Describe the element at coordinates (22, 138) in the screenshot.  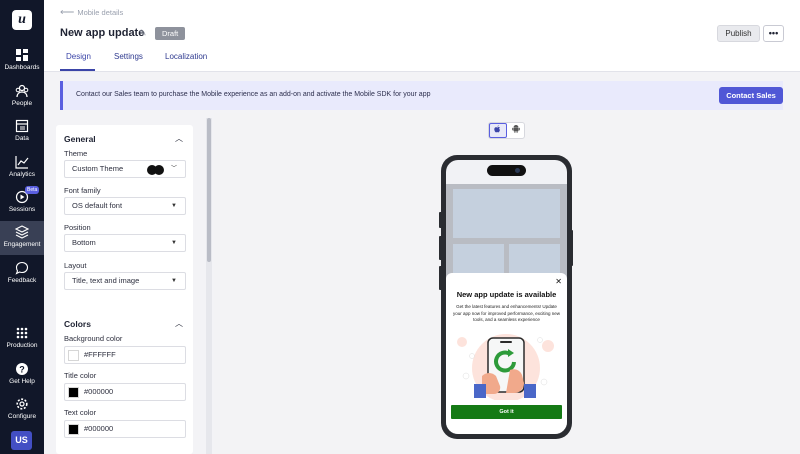
I see `nav-label: Data` at that location.